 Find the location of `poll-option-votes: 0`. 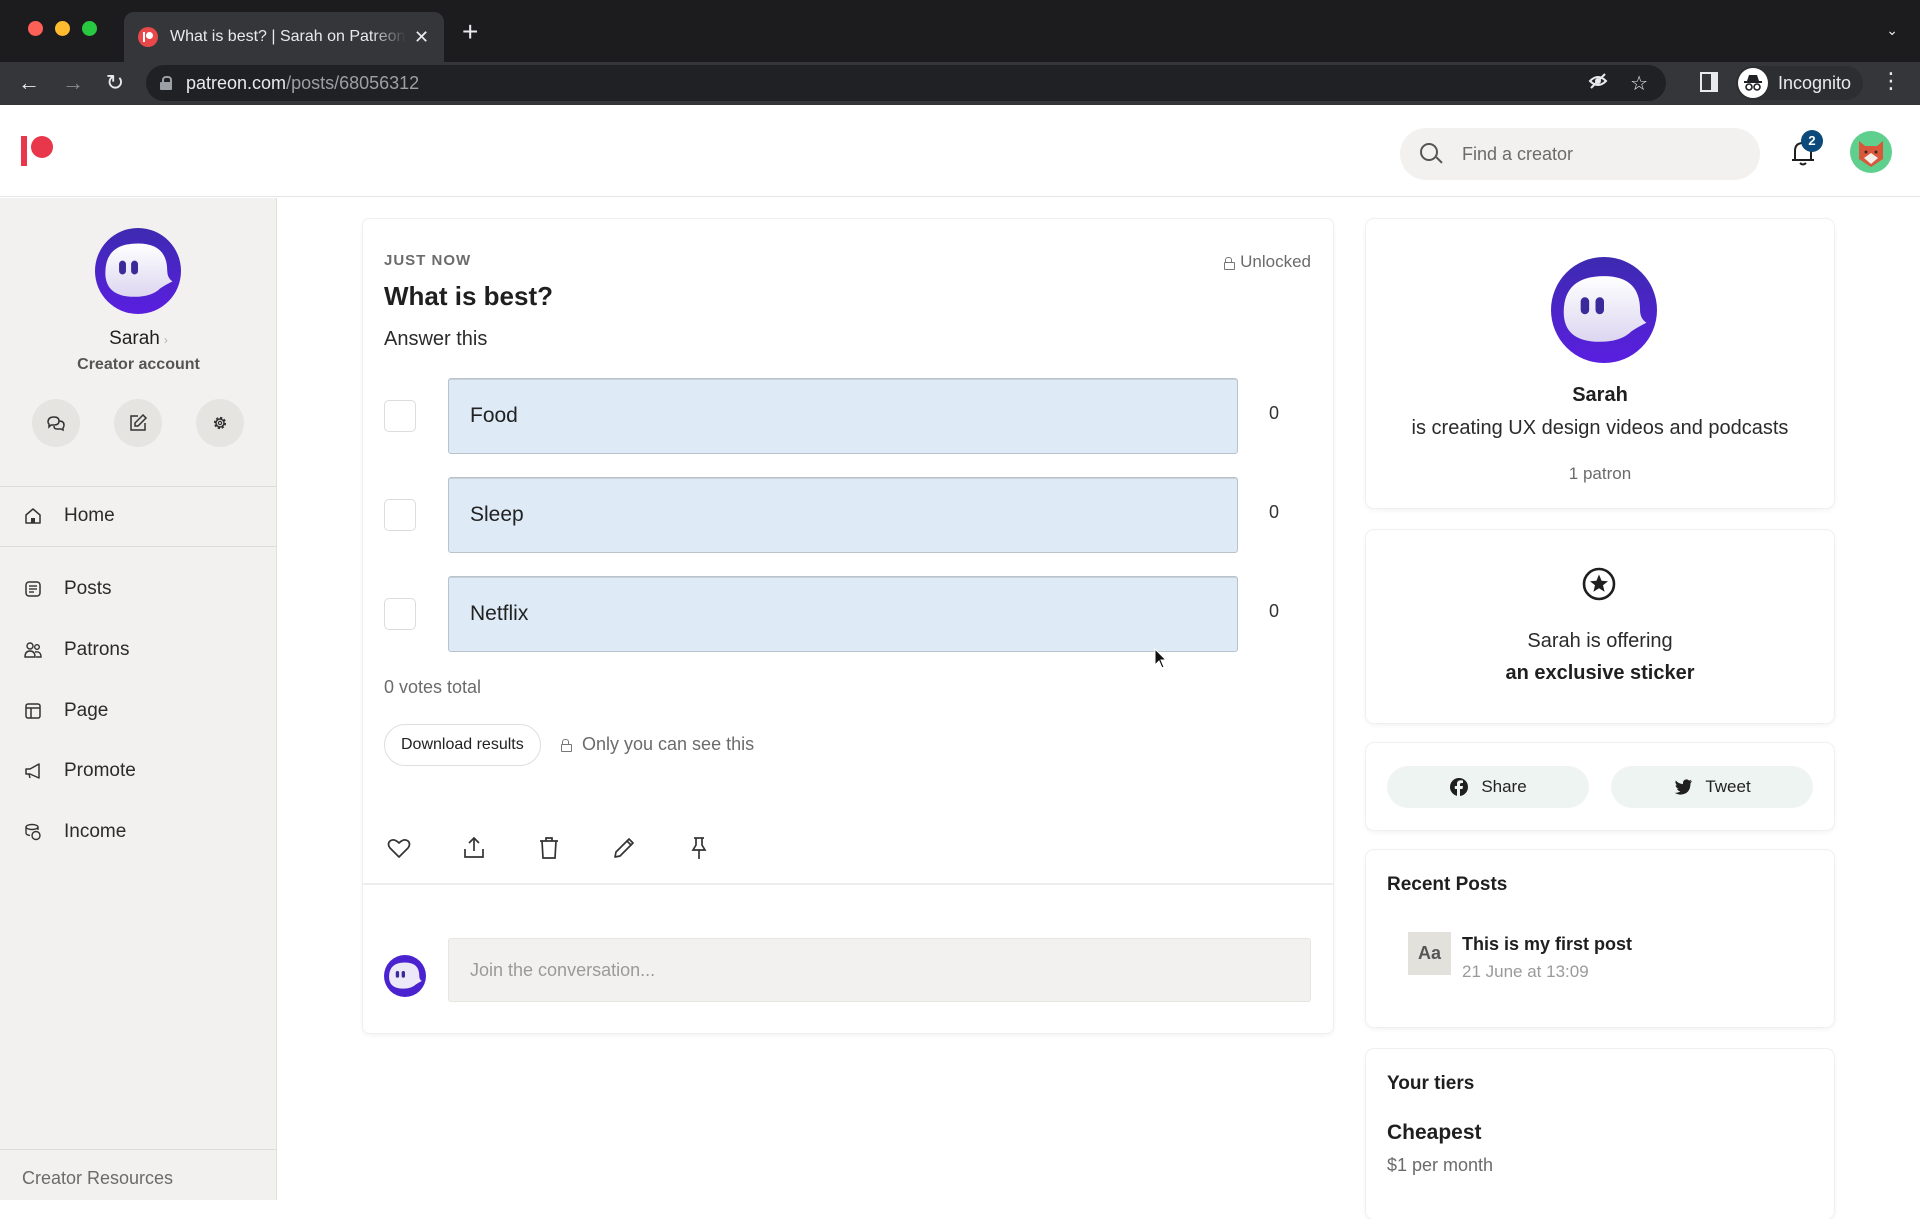

poll-option-votes: 0 is located at coordinates (1274, 413).